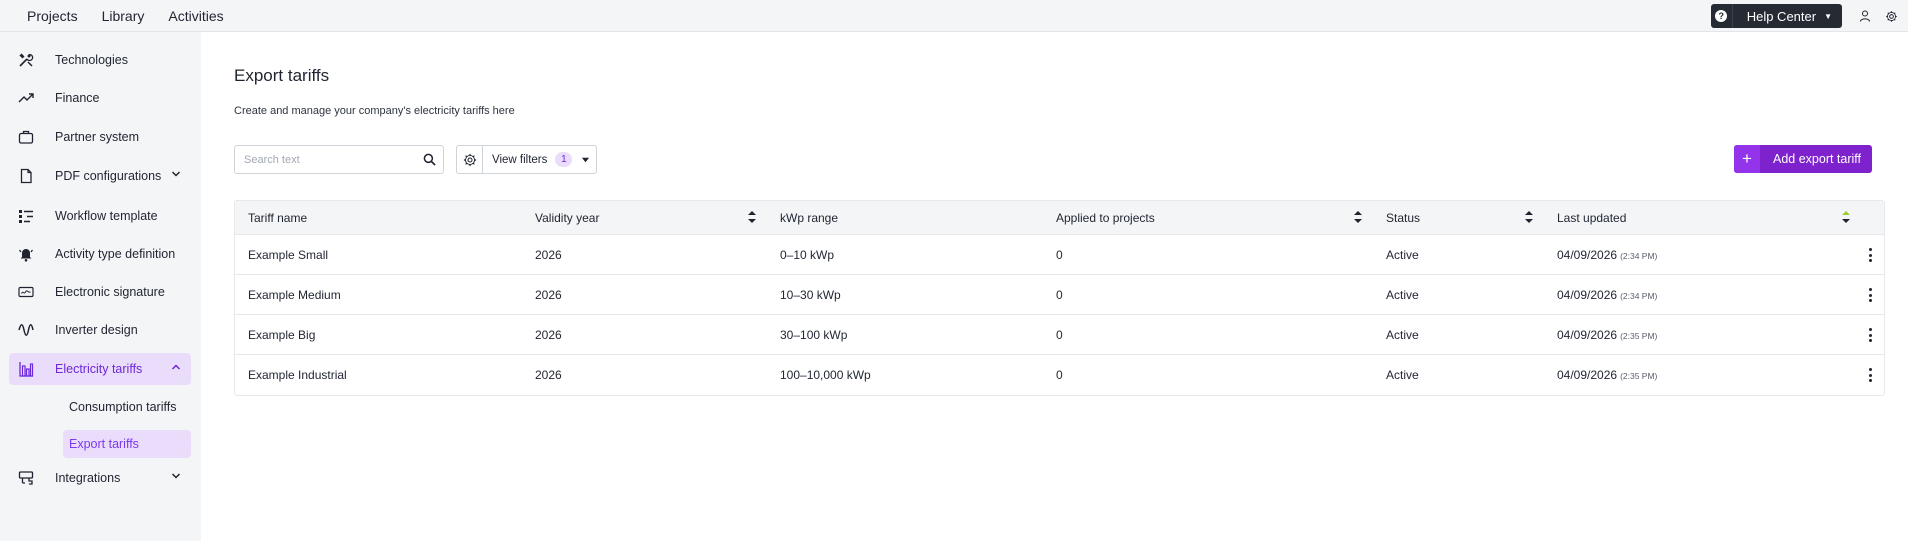 The width and height of the screenshot is (1908, 541). Describe the element at coordinates (77, 98) in the screenshot. I see `sidebar-item-label: Finance` at that location.